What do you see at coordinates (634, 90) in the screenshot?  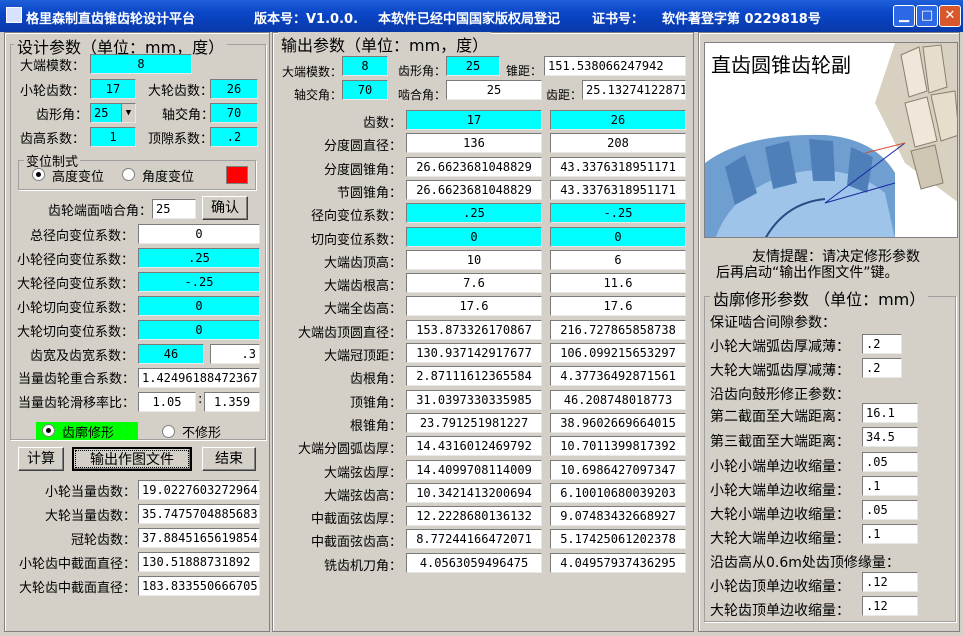 I see `pitch-field: 25.1327412287183` at bounding box center [634, 90].